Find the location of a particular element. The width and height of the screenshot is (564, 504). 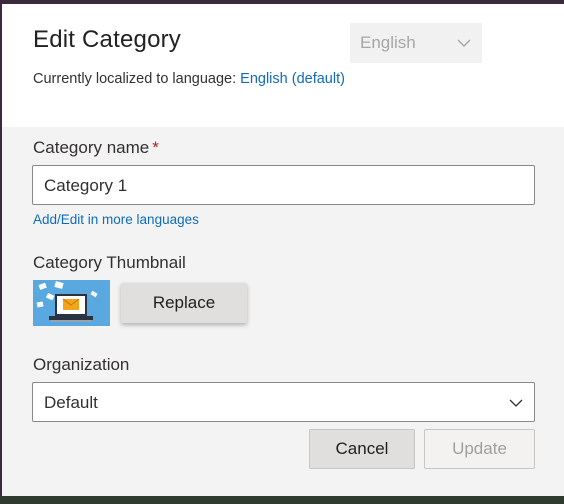

category-name-label: Category name * is located at coordinates (96, 148).